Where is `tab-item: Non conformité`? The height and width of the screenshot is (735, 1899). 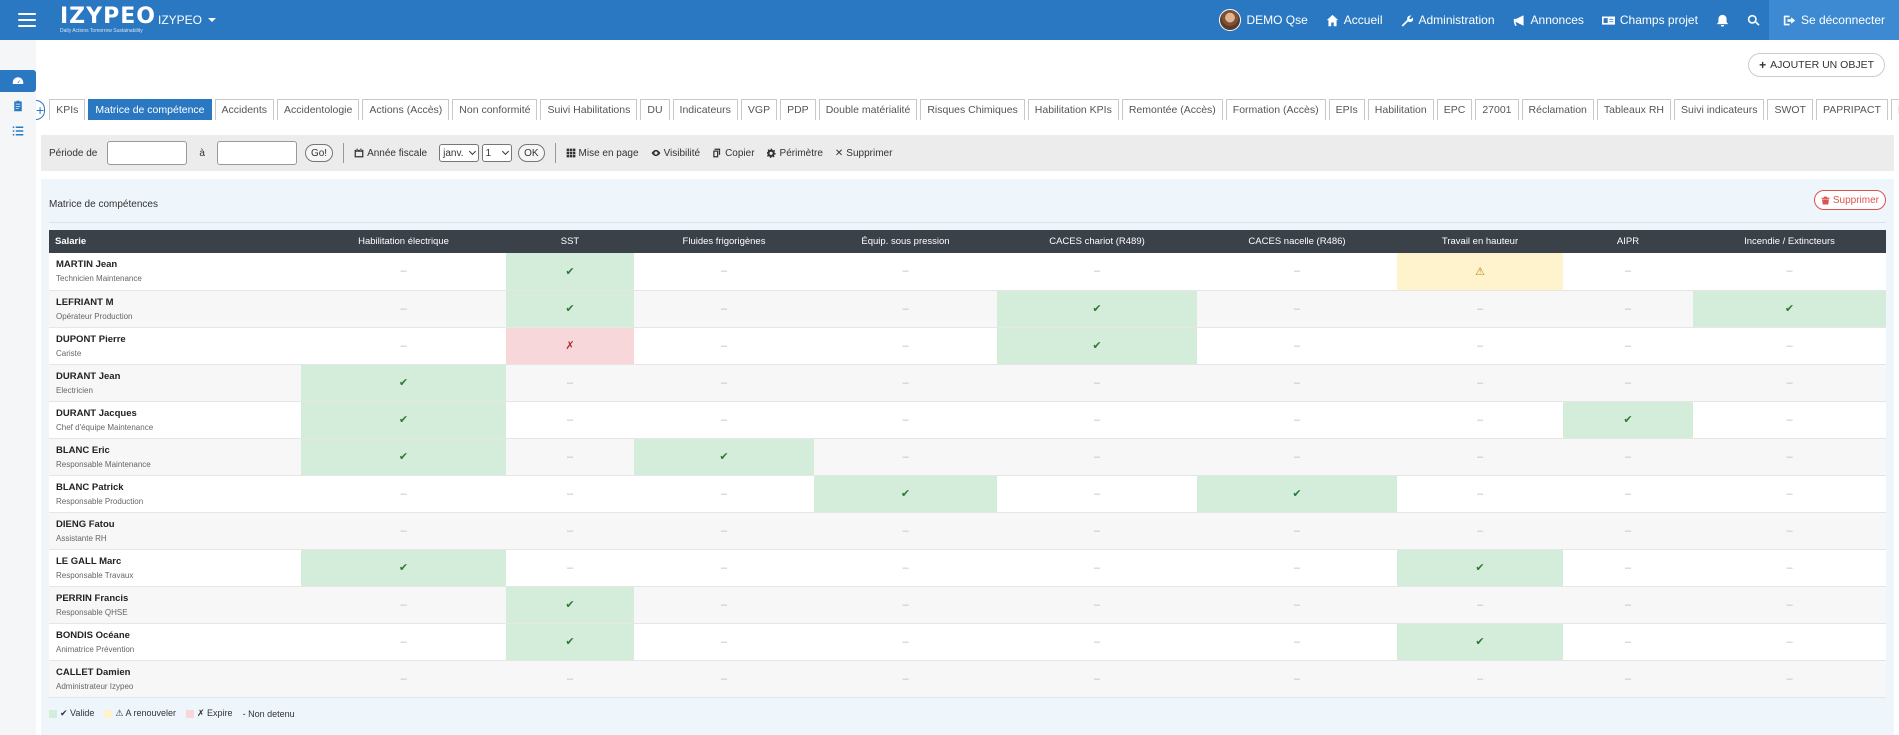 tab-item: Non conformité is located at coordinates (495, 109).